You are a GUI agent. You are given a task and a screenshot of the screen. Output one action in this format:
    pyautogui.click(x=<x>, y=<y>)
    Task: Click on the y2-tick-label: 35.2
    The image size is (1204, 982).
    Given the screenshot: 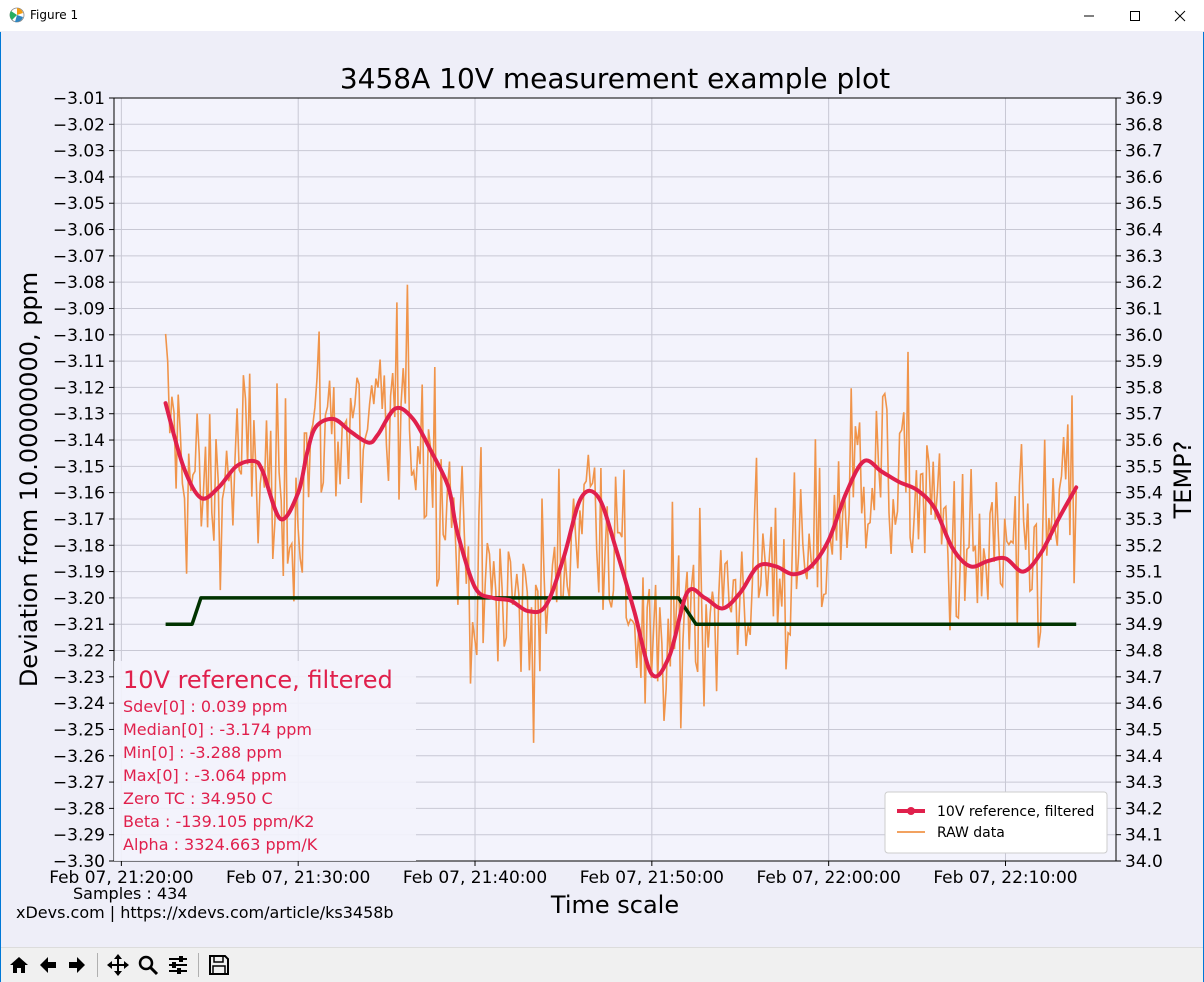 What is the action you would take?
    pyautogui.click(x=1144, y=546)
    